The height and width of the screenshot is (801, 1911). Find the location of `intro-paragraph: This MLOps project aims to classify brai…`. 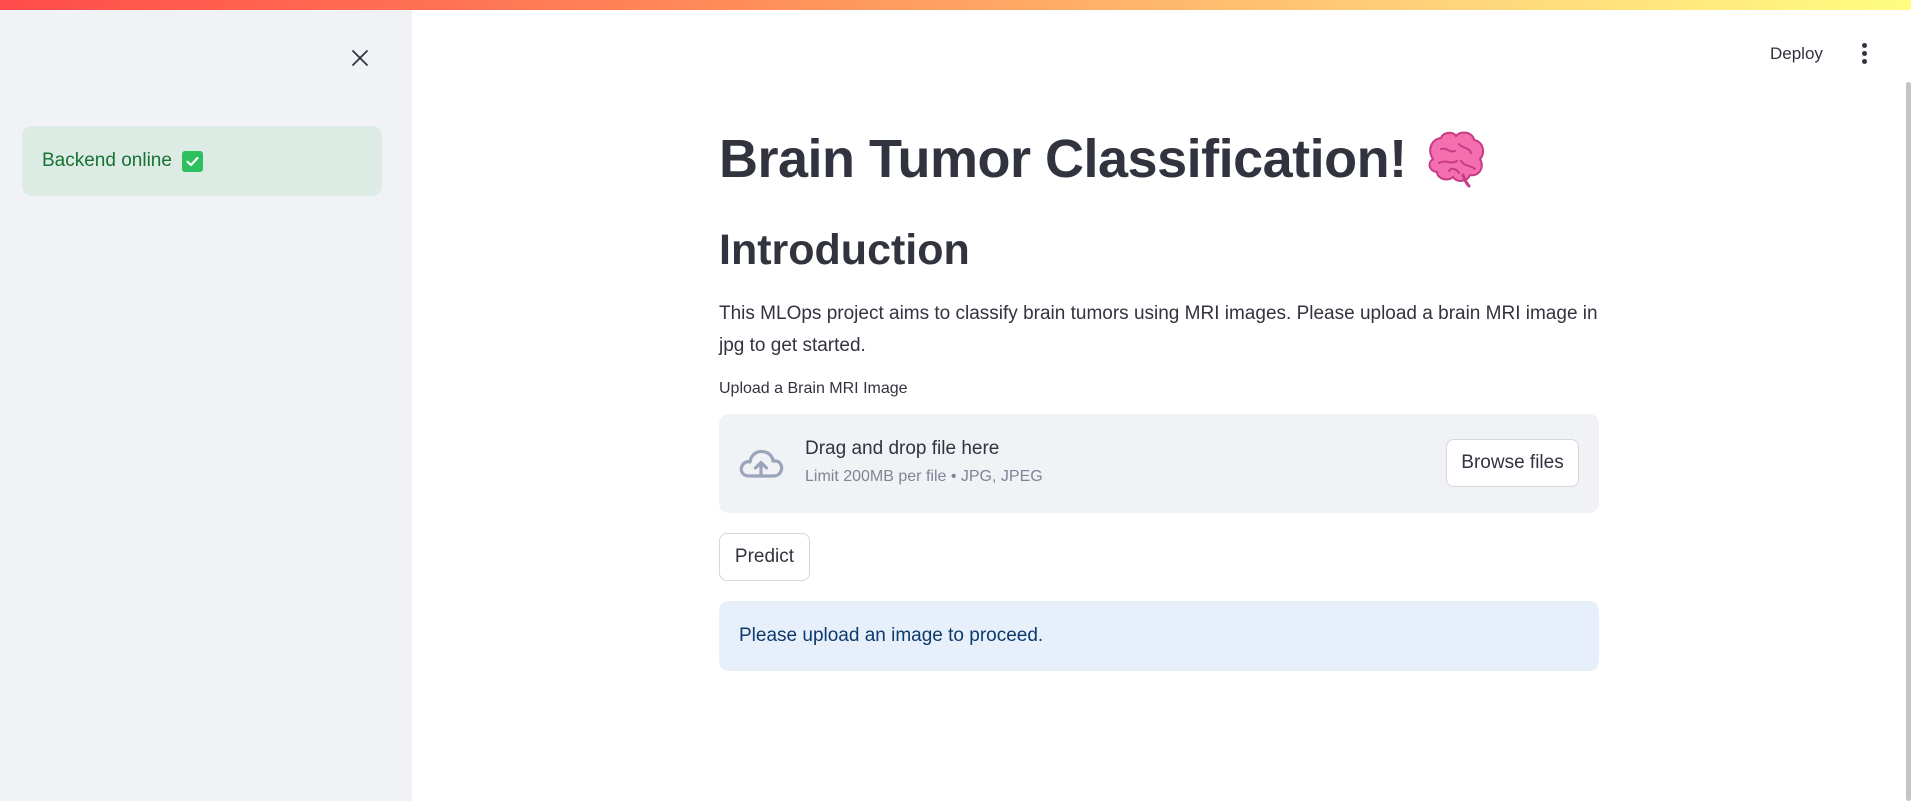

intro-paragraph: This MLOps project aims to classify brai… is located at coordinates (1158, 329).